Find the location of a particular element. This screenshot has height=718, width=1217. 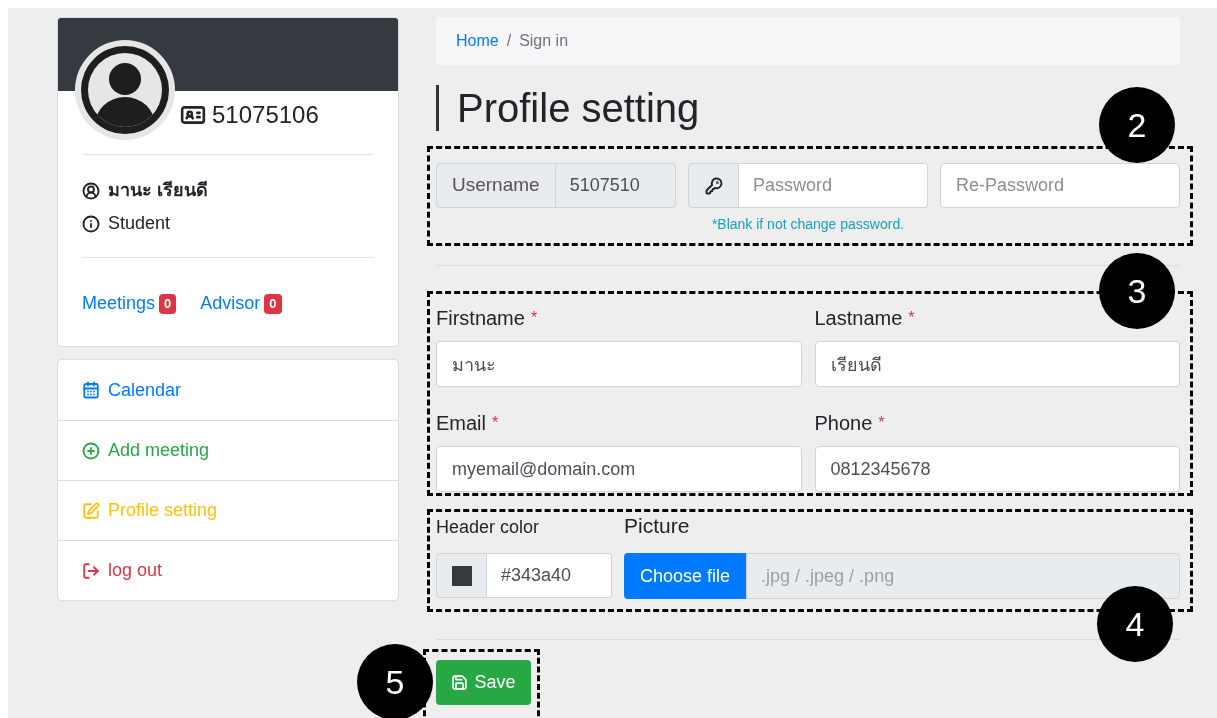

input-field: 0812345678 is located at coordinates (997, 469).